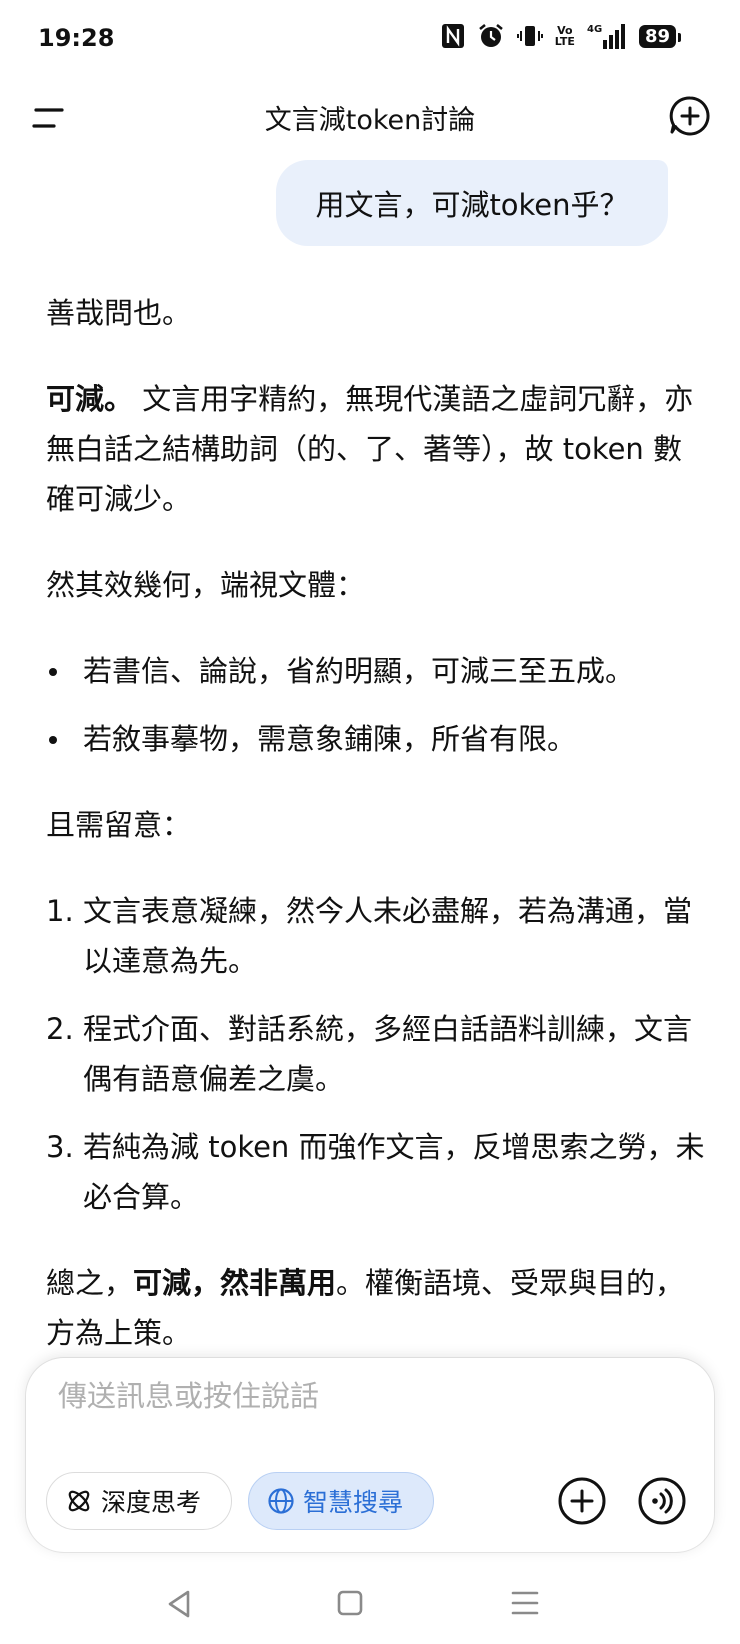  I want to click on user-message-bubble: 用文言，可減token乎？, so click(472, 203).